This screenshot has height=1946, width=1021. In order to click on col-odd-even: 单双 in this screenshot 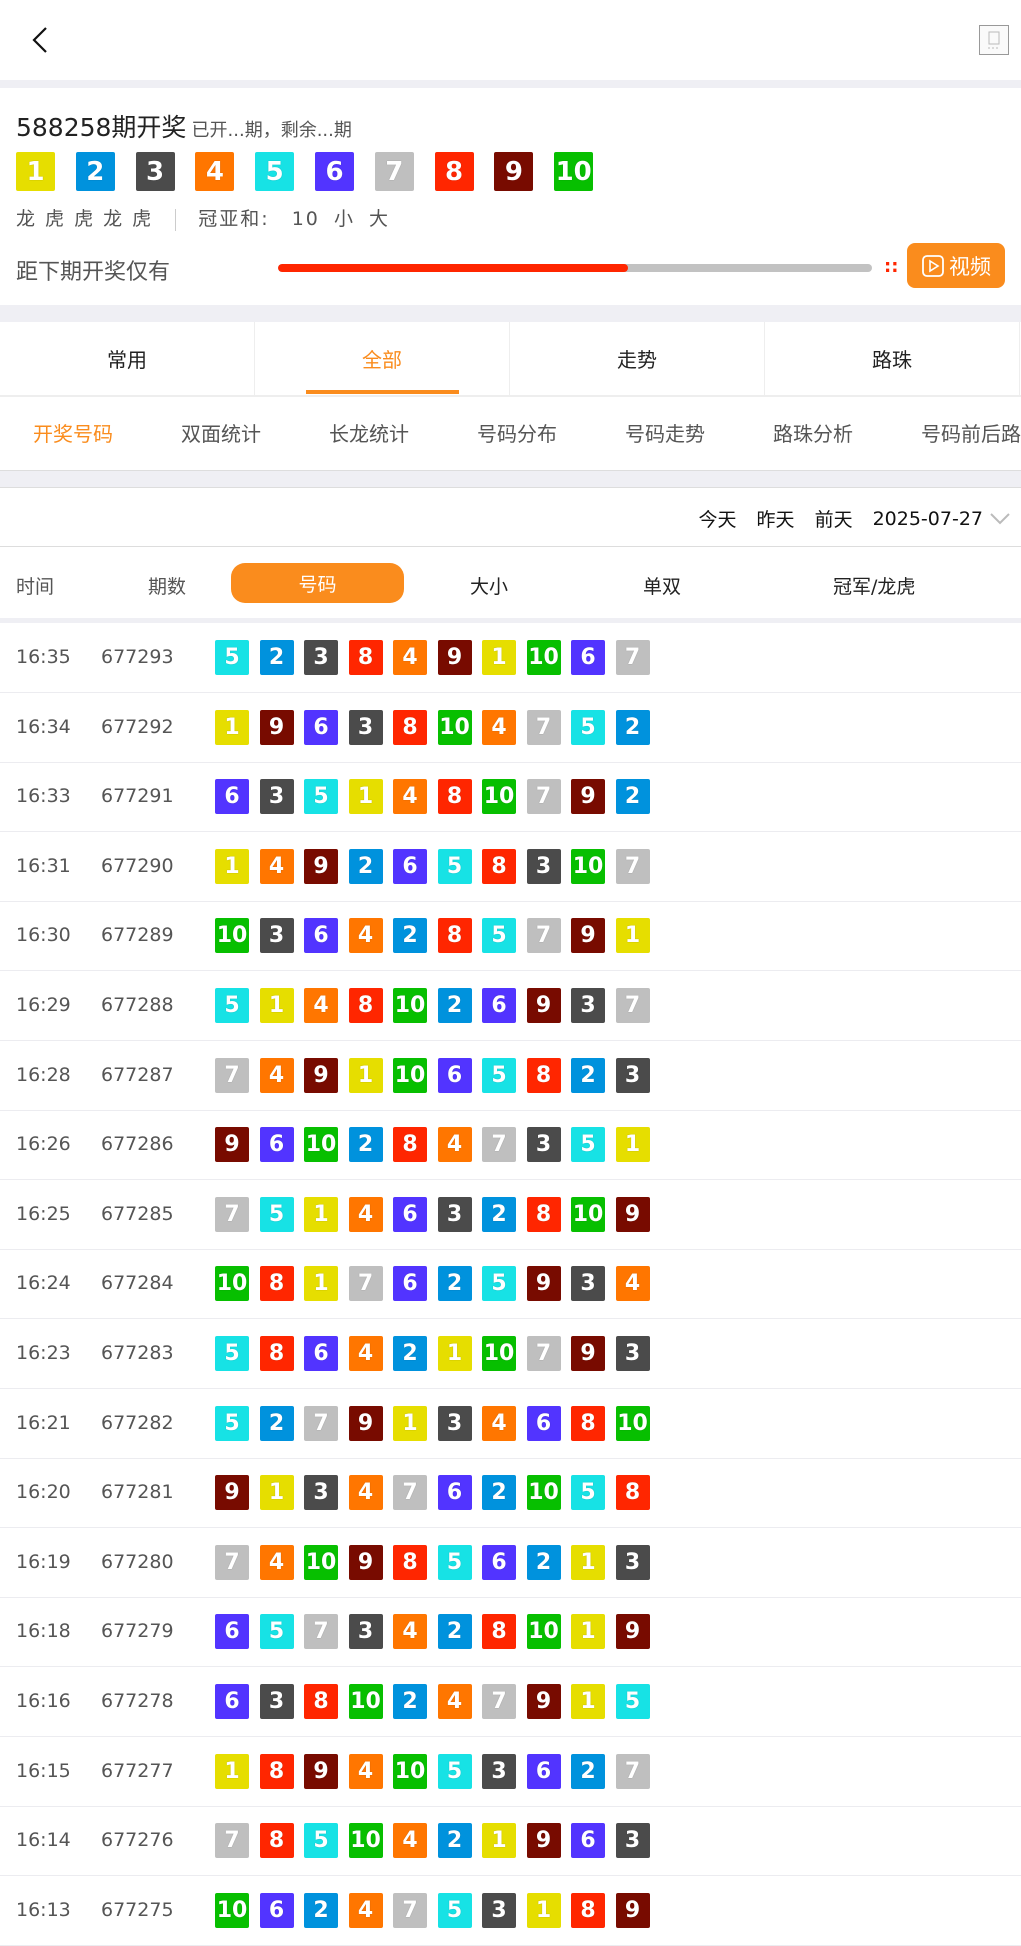, I will do `click(662, 585)`.